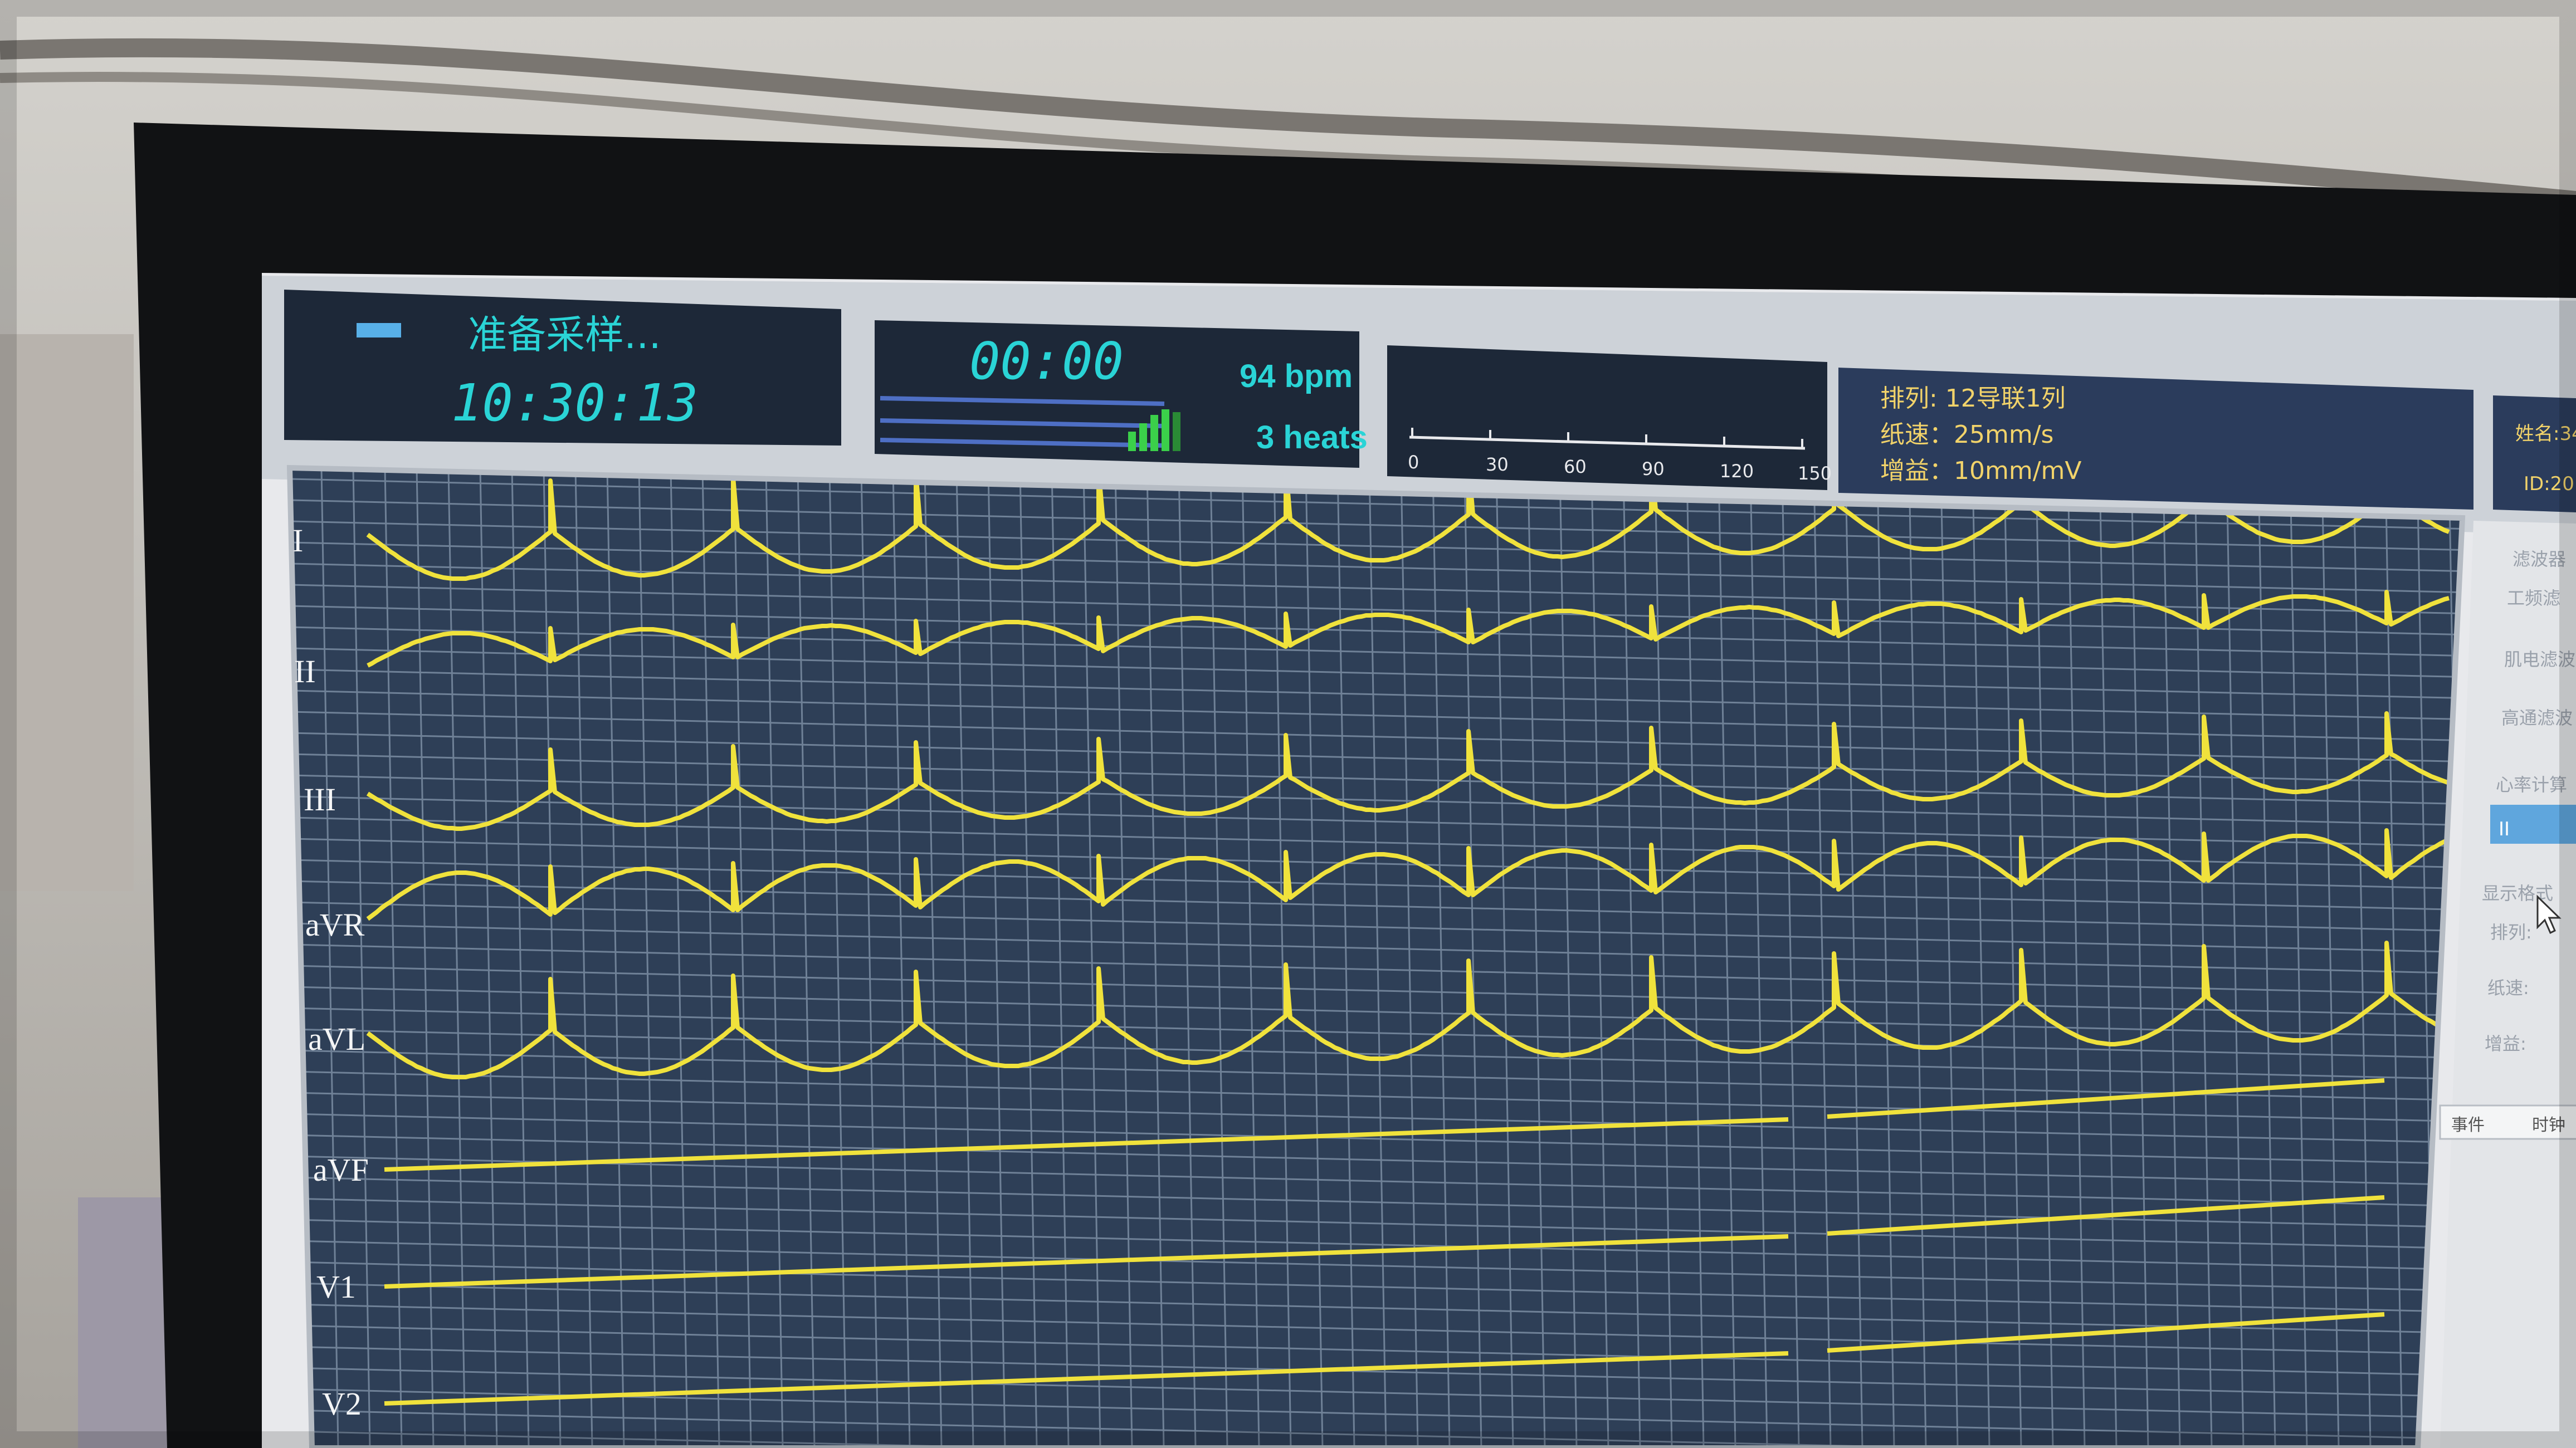  I want to click on gain-label: 增益:, so click(2505, 1043).